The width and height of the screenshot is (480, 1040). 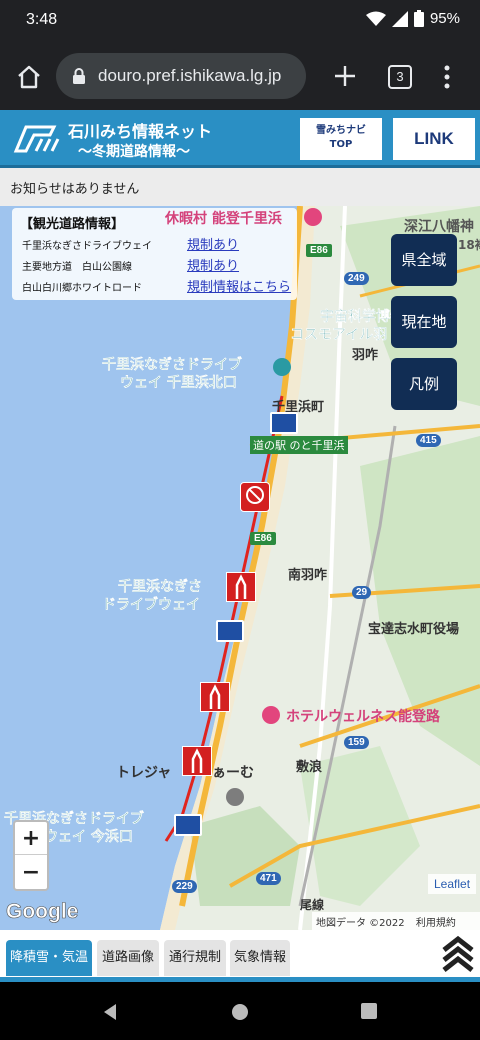 What do you see at coordinates (140, 131) in the screenshot?
I see `site-title: 石川みち情報ネット` at bounding box center [140, 131].